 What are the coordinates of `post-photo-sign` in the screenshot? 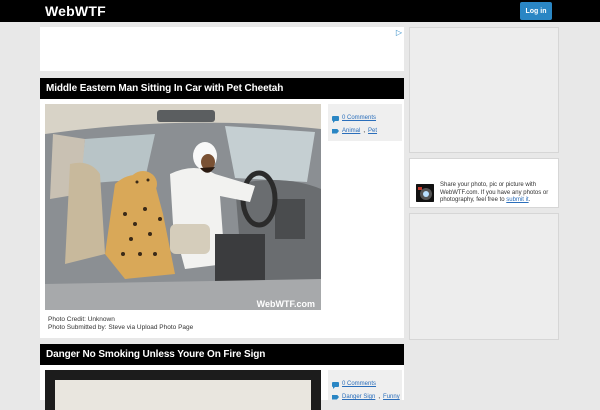 It's located at (183, 390).